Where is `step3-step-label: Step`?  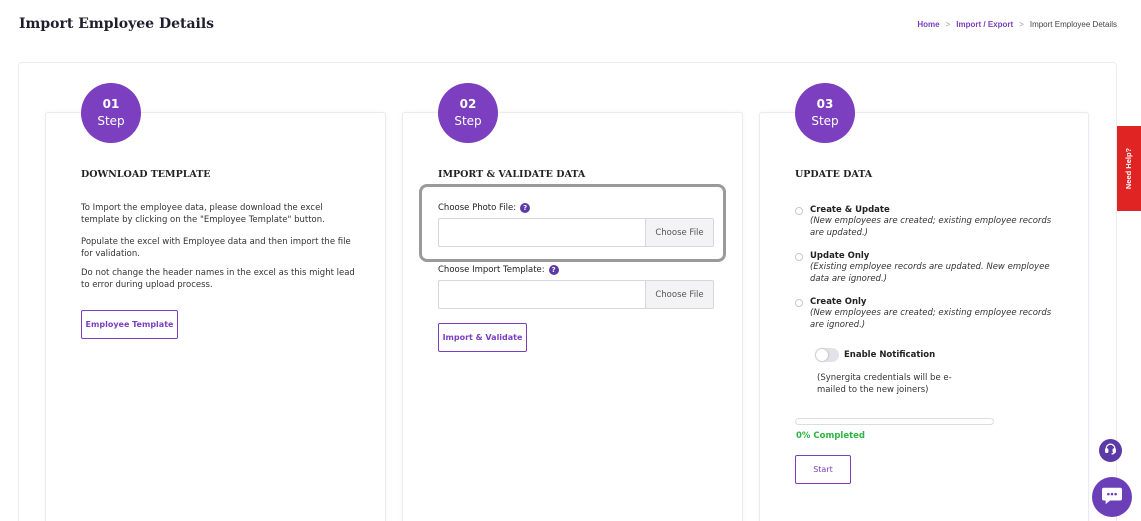
step3-step-label: Step is located at coordinates (825, 121).